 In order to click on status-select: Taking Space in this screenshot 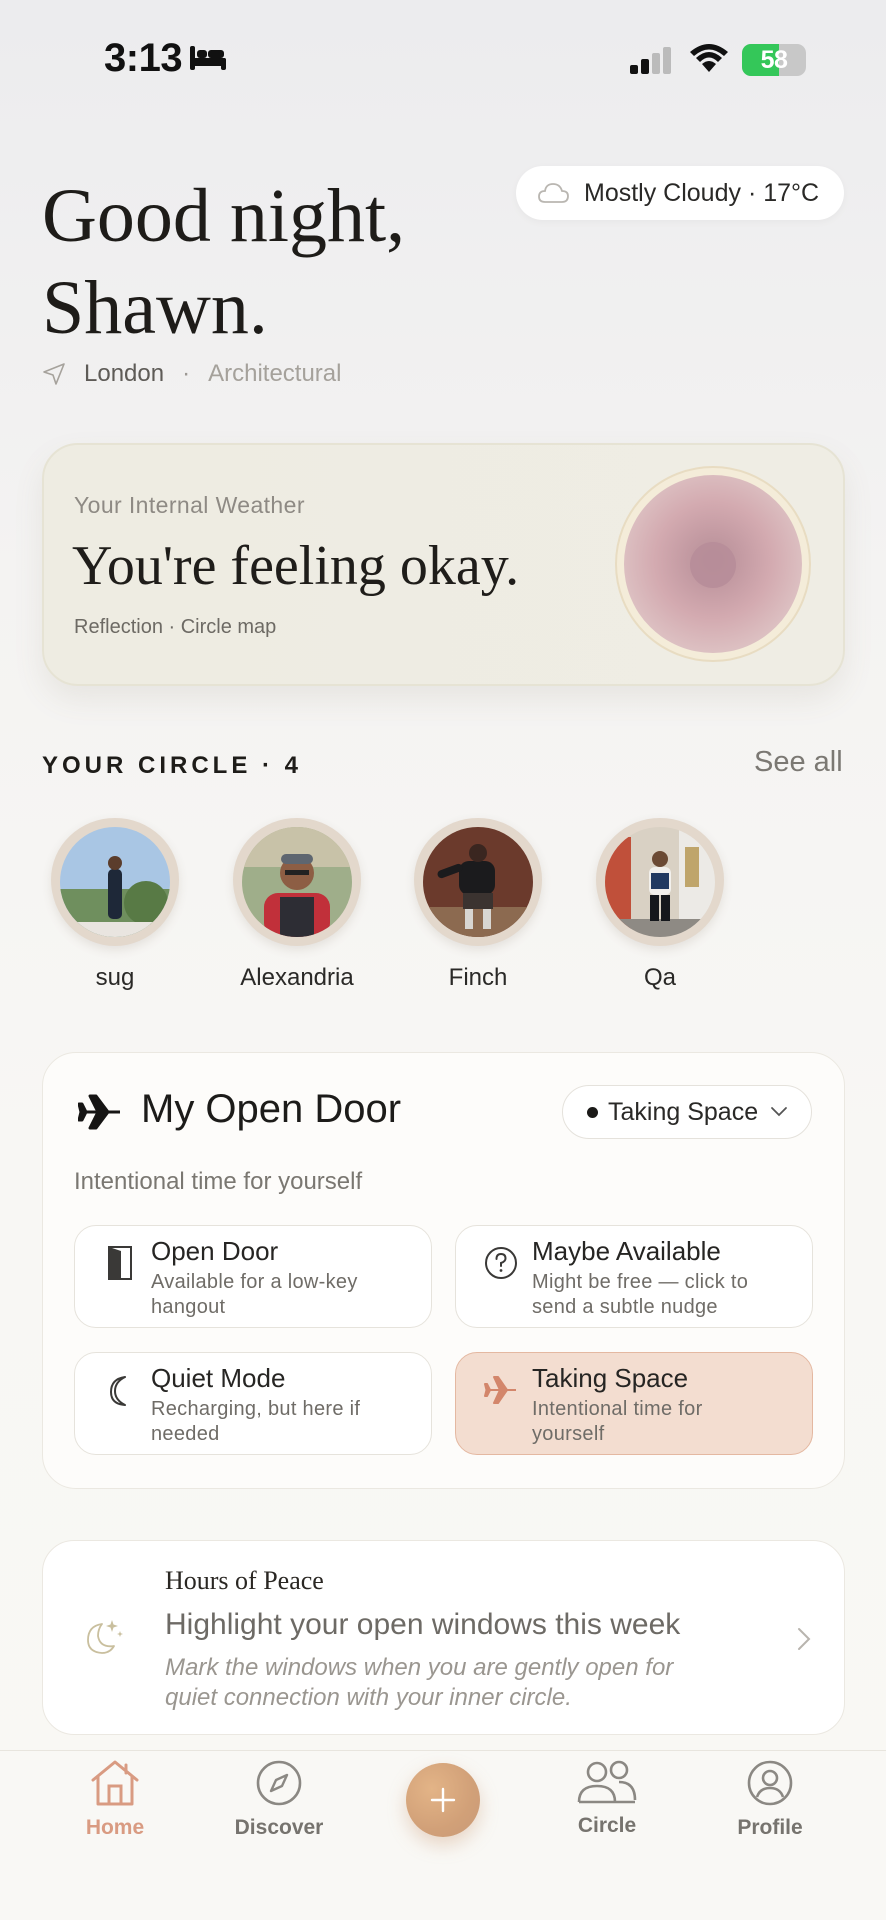, I will do `click(687, 1112)`.